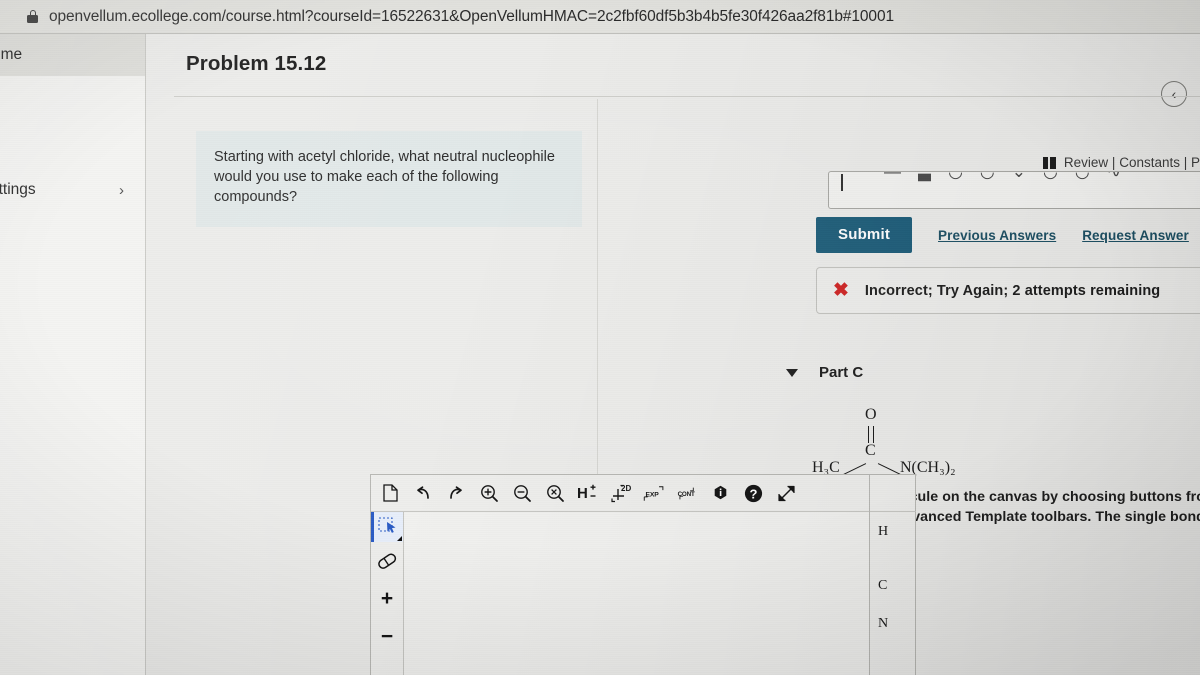 The height and width of the screenshot is (675, 1200). I want to click on atom-n-button: N, so click(893, 624).